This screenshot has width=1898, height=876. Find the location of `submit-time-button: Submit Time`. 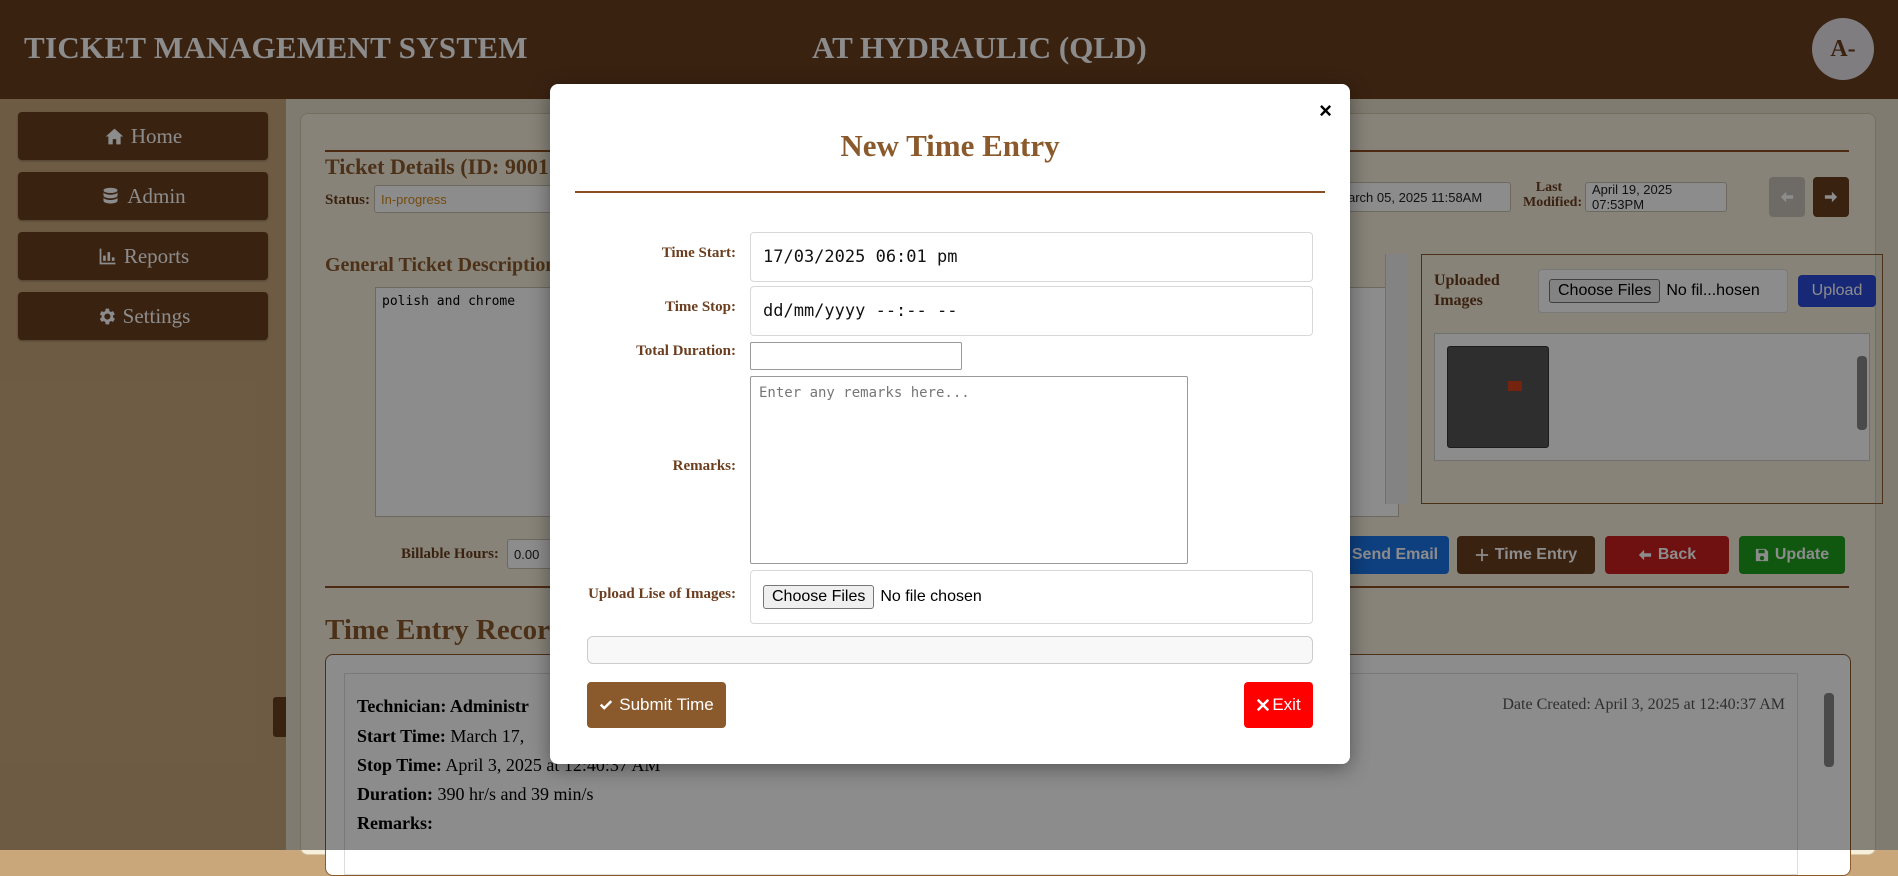

submit-time-button: Submit Time is located at coordinates (656, 705).